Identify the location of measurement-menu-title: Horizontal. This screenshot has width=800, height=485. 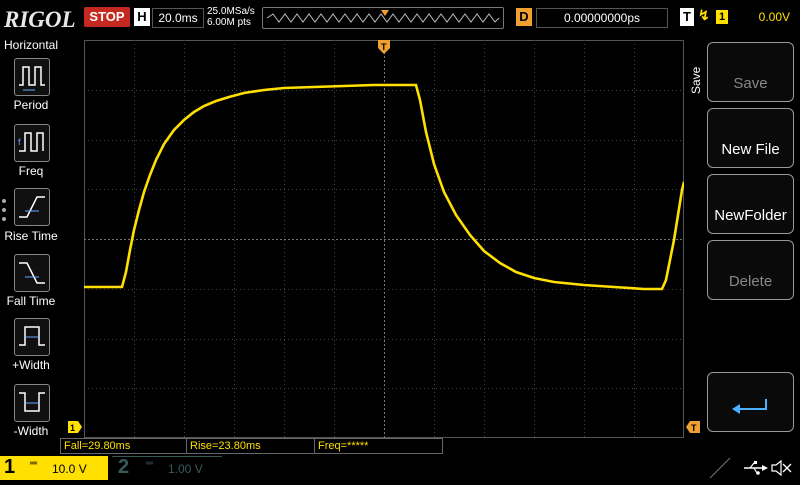
(31, 45).